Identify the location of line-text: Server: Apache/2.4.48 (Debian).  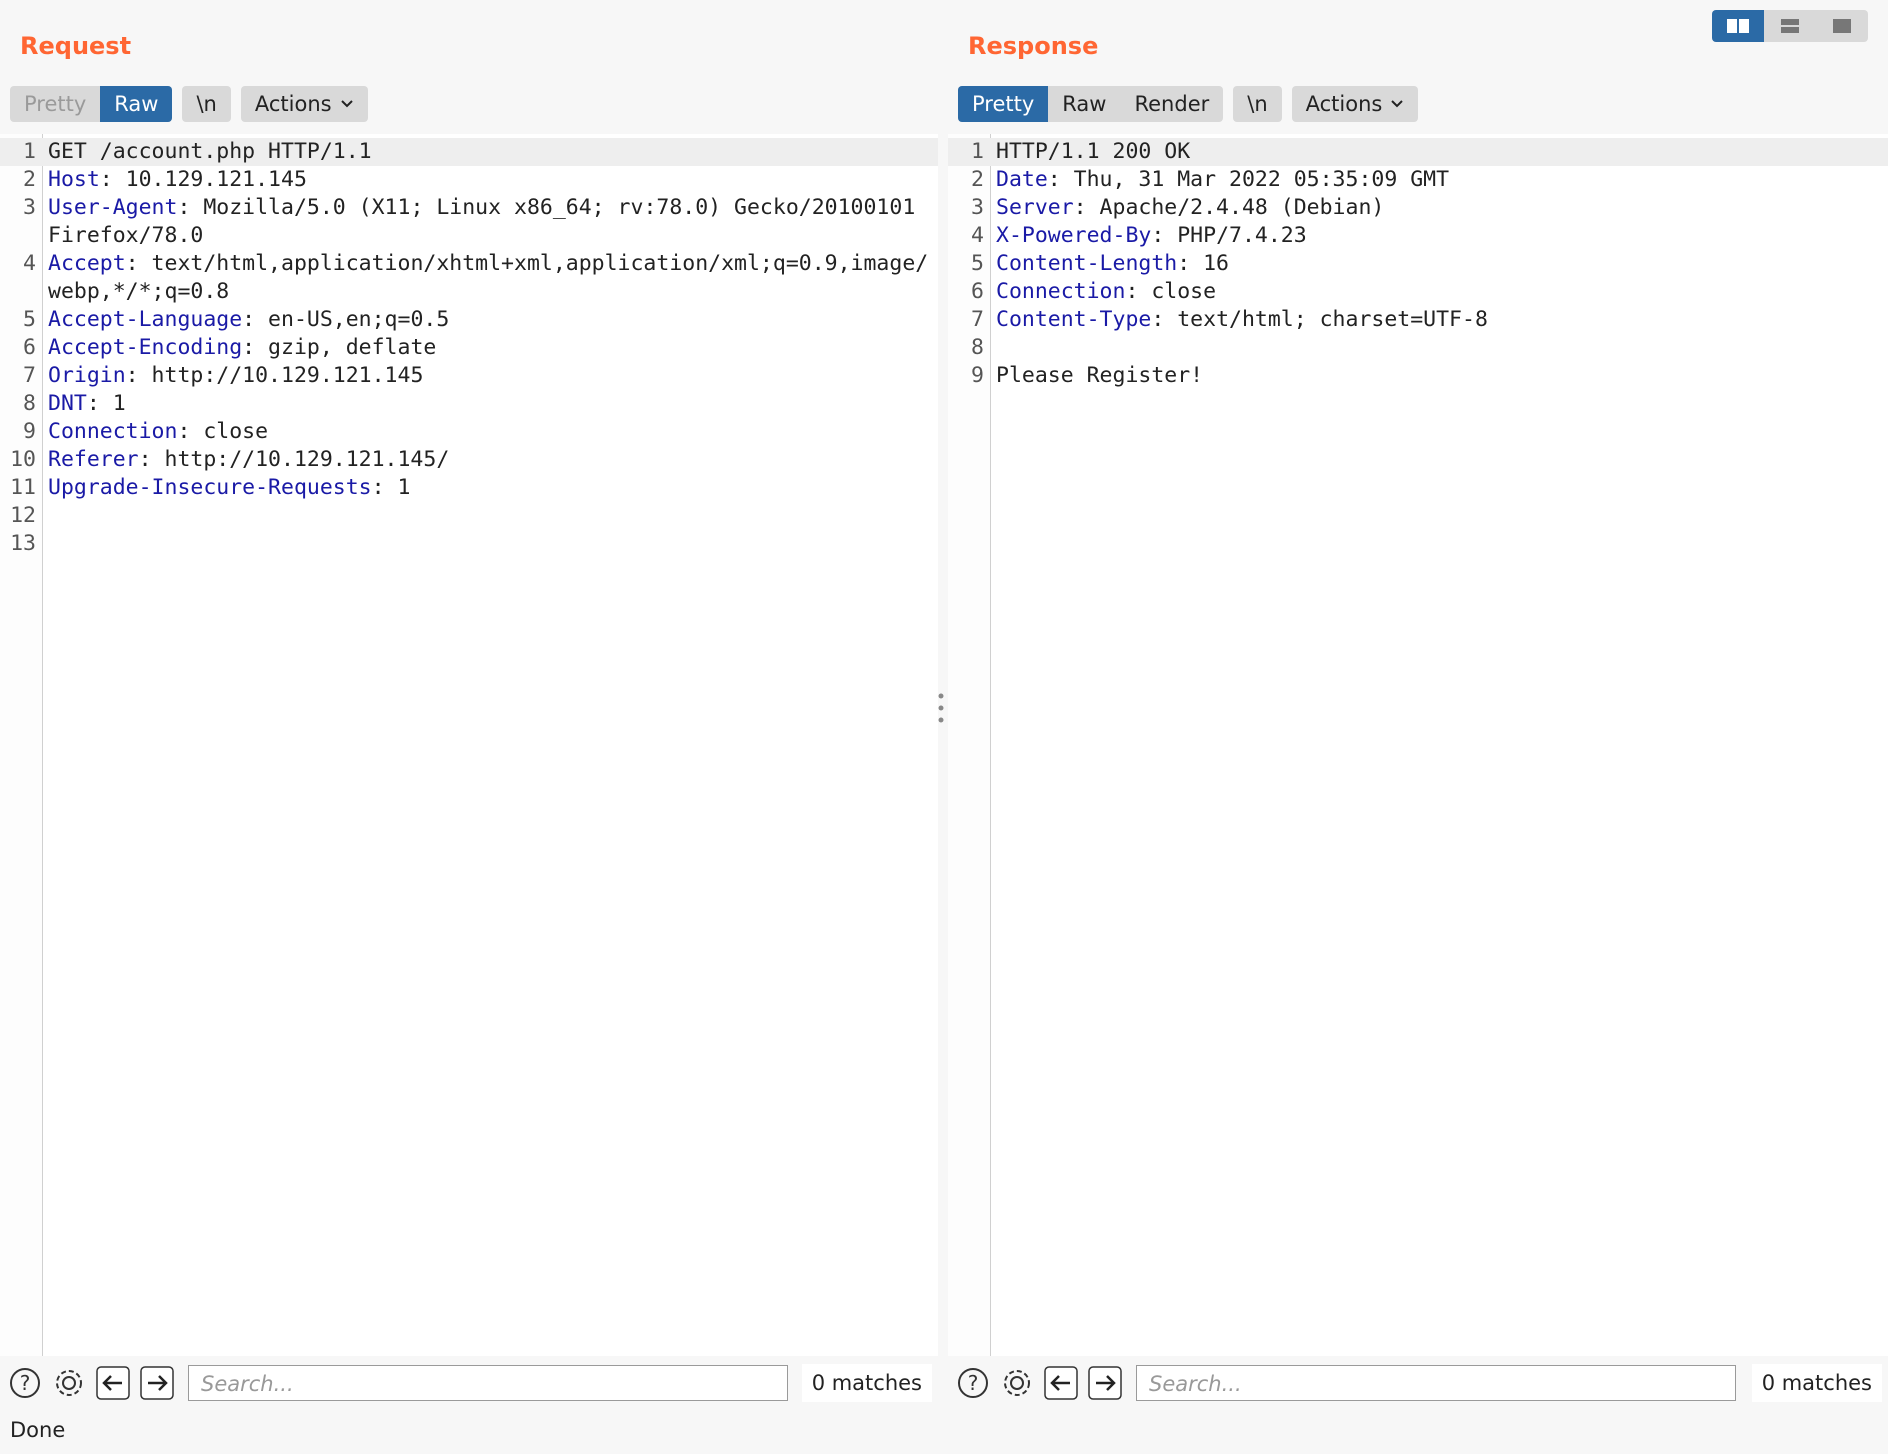
(1439, 208).